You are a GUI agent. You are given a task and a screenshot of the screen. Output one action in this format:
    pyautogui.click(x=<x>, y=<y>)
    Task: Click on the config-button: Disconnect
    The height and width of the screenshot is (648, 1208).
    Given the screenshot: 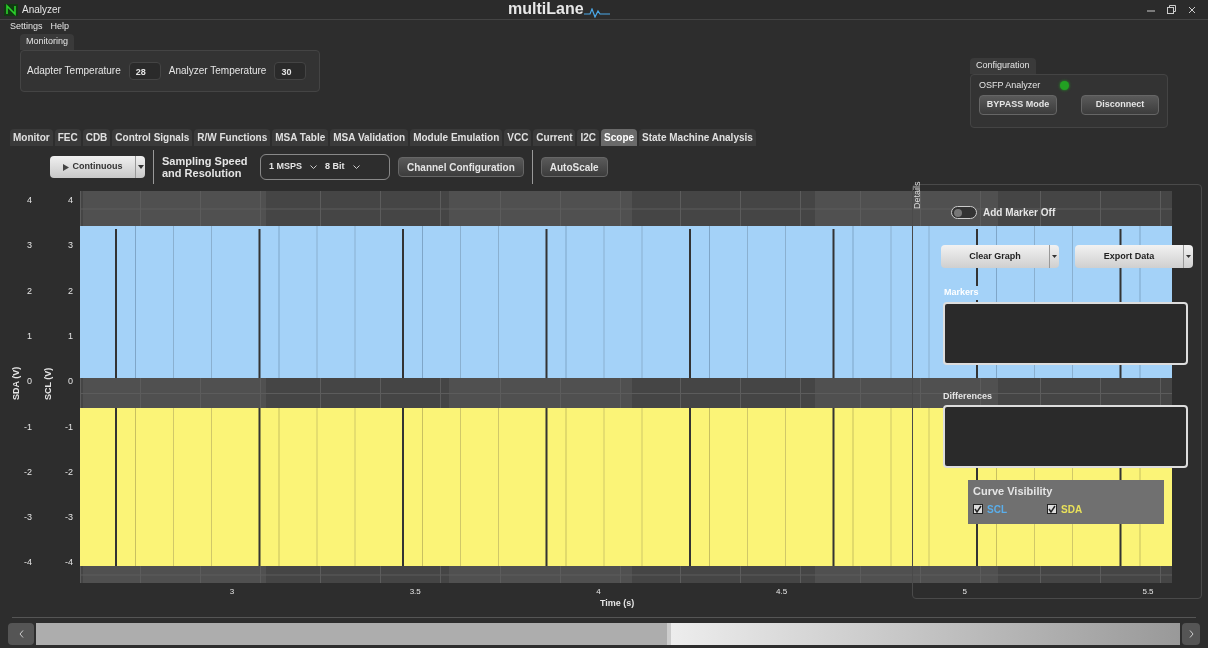 What is the action you would take?
    pyautogui.click(x=1120, y=105)
    